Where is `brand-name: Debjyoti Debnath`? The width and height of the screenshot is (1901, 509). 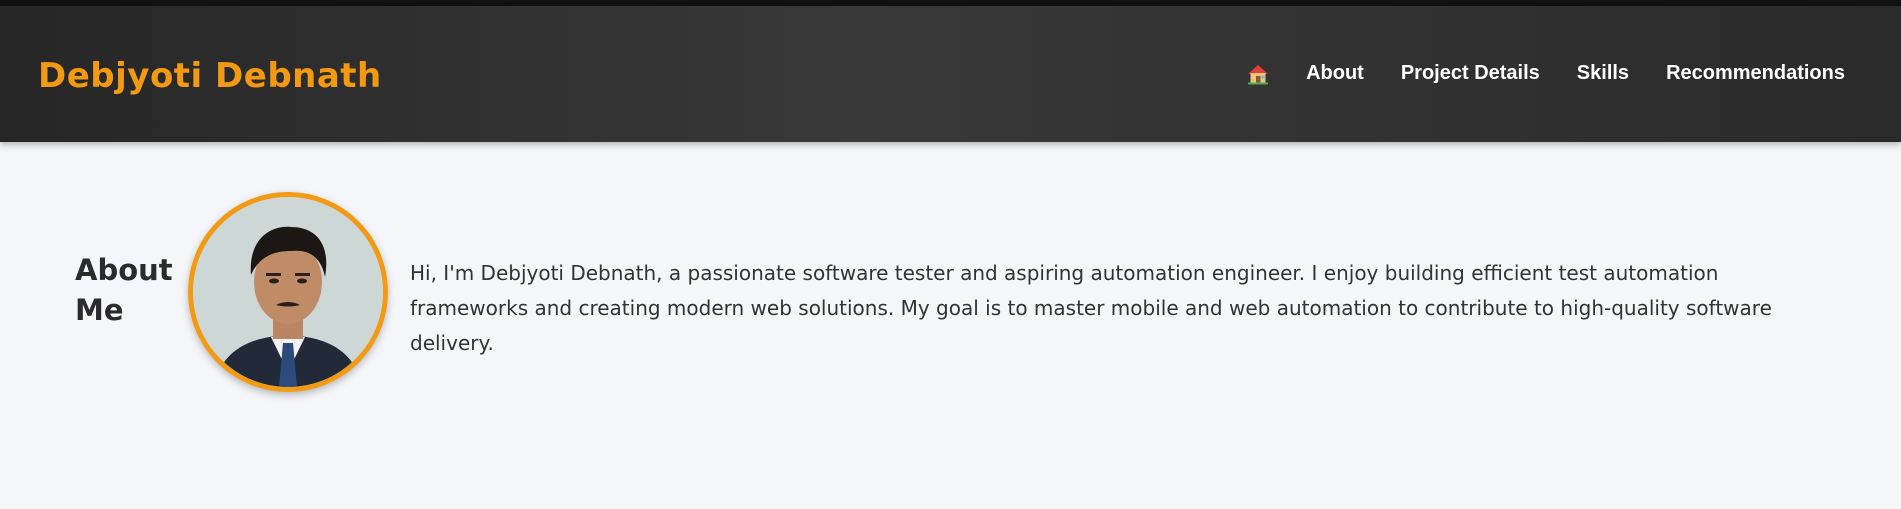
brand-name: Debjyoti Debnath is located at coordinates (210, 76).